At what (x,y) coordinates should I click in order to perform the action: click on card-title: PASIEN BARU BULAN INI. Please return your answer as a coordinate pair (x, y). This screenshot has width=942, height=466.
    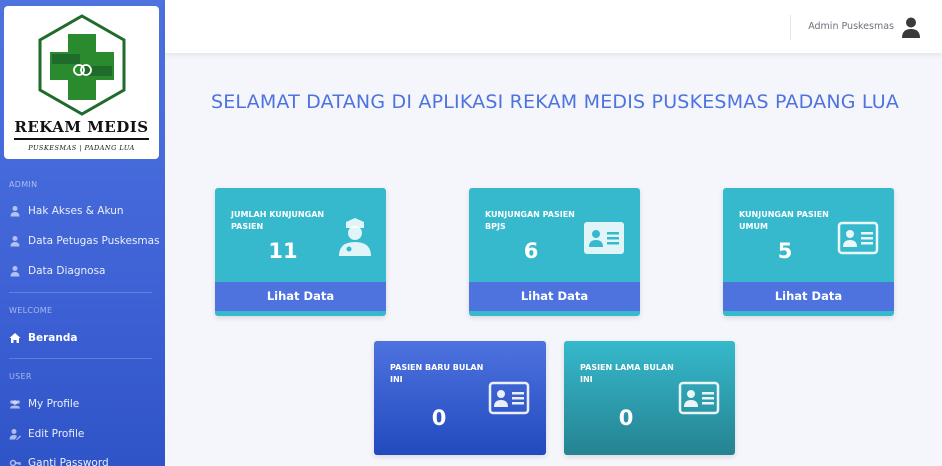
    Looking at the image, I should click on (437, 373).